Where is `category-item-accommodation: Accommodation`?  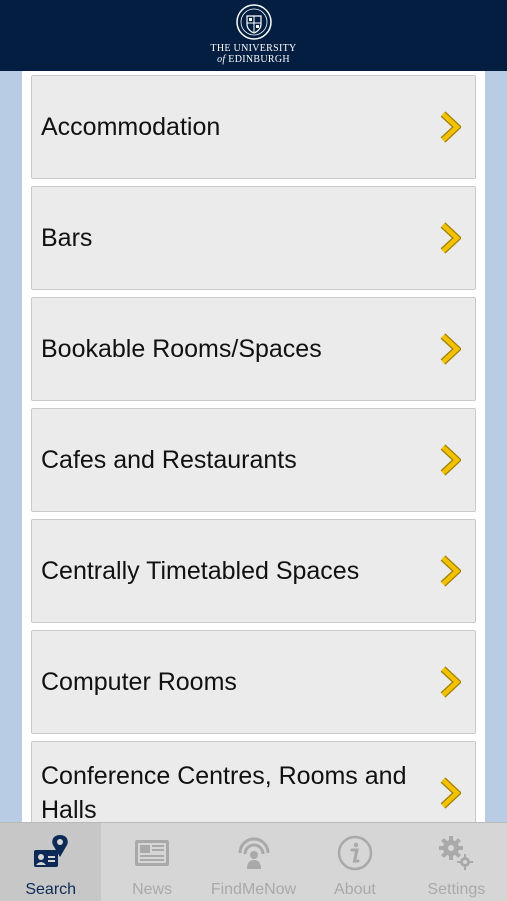 category-item-accommodation: Accommodation is located at coordinates (253, 127).